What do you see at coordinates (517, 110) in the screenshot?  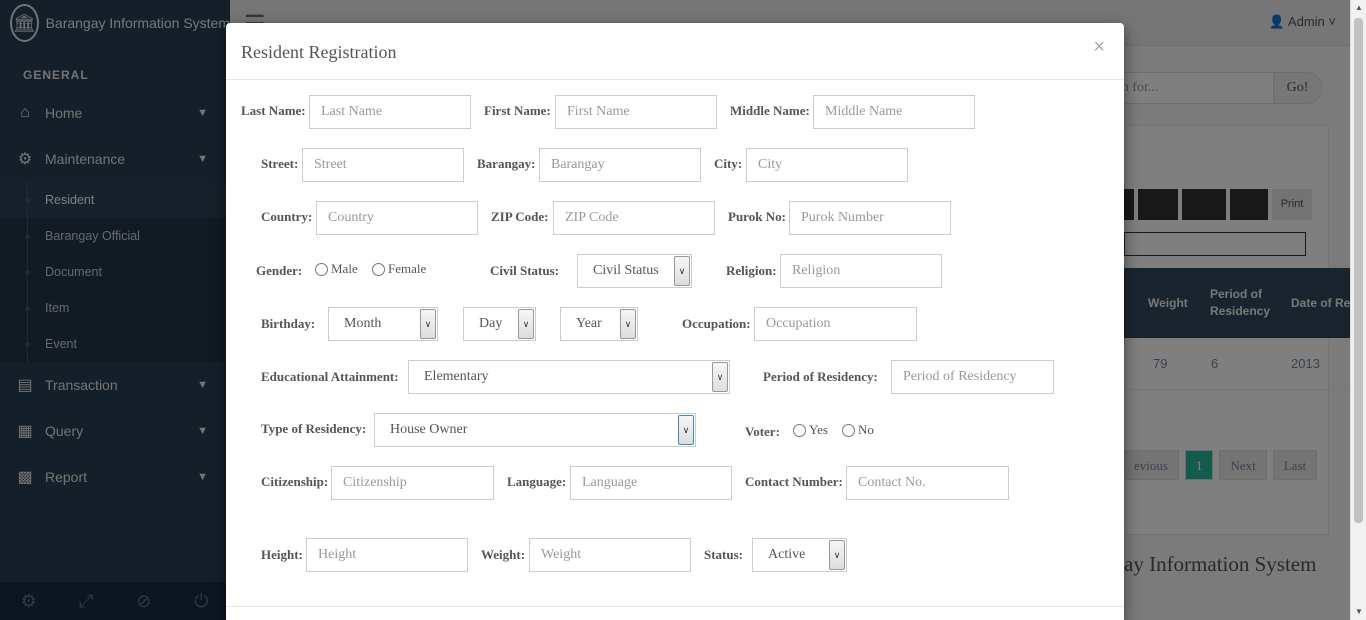 I see `first-name-label: First Name:` at bounding box center [517, 110].